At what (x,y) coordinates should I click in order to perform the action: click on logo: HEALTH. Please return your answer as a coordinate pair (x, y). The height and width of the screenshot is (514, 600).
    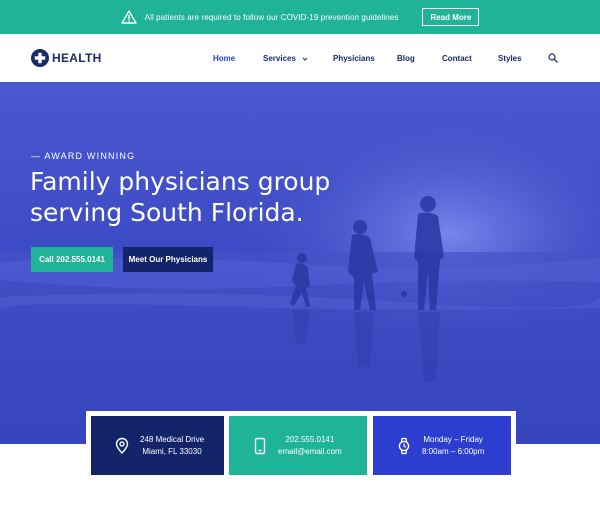
    Looking at the image, I should click on (66, 58).